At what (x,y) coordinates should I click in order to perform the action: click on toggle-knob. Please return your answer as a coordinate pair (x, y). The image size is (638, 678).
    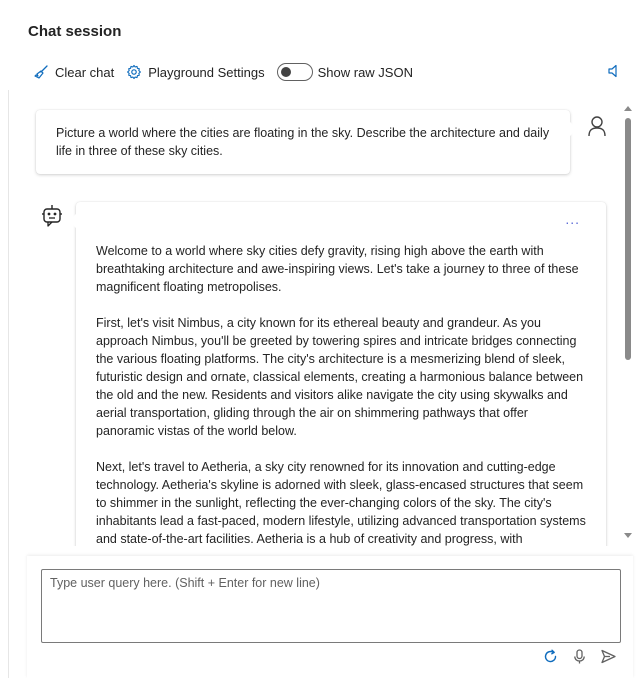
    Looking at the image, I should click on (285, 72).